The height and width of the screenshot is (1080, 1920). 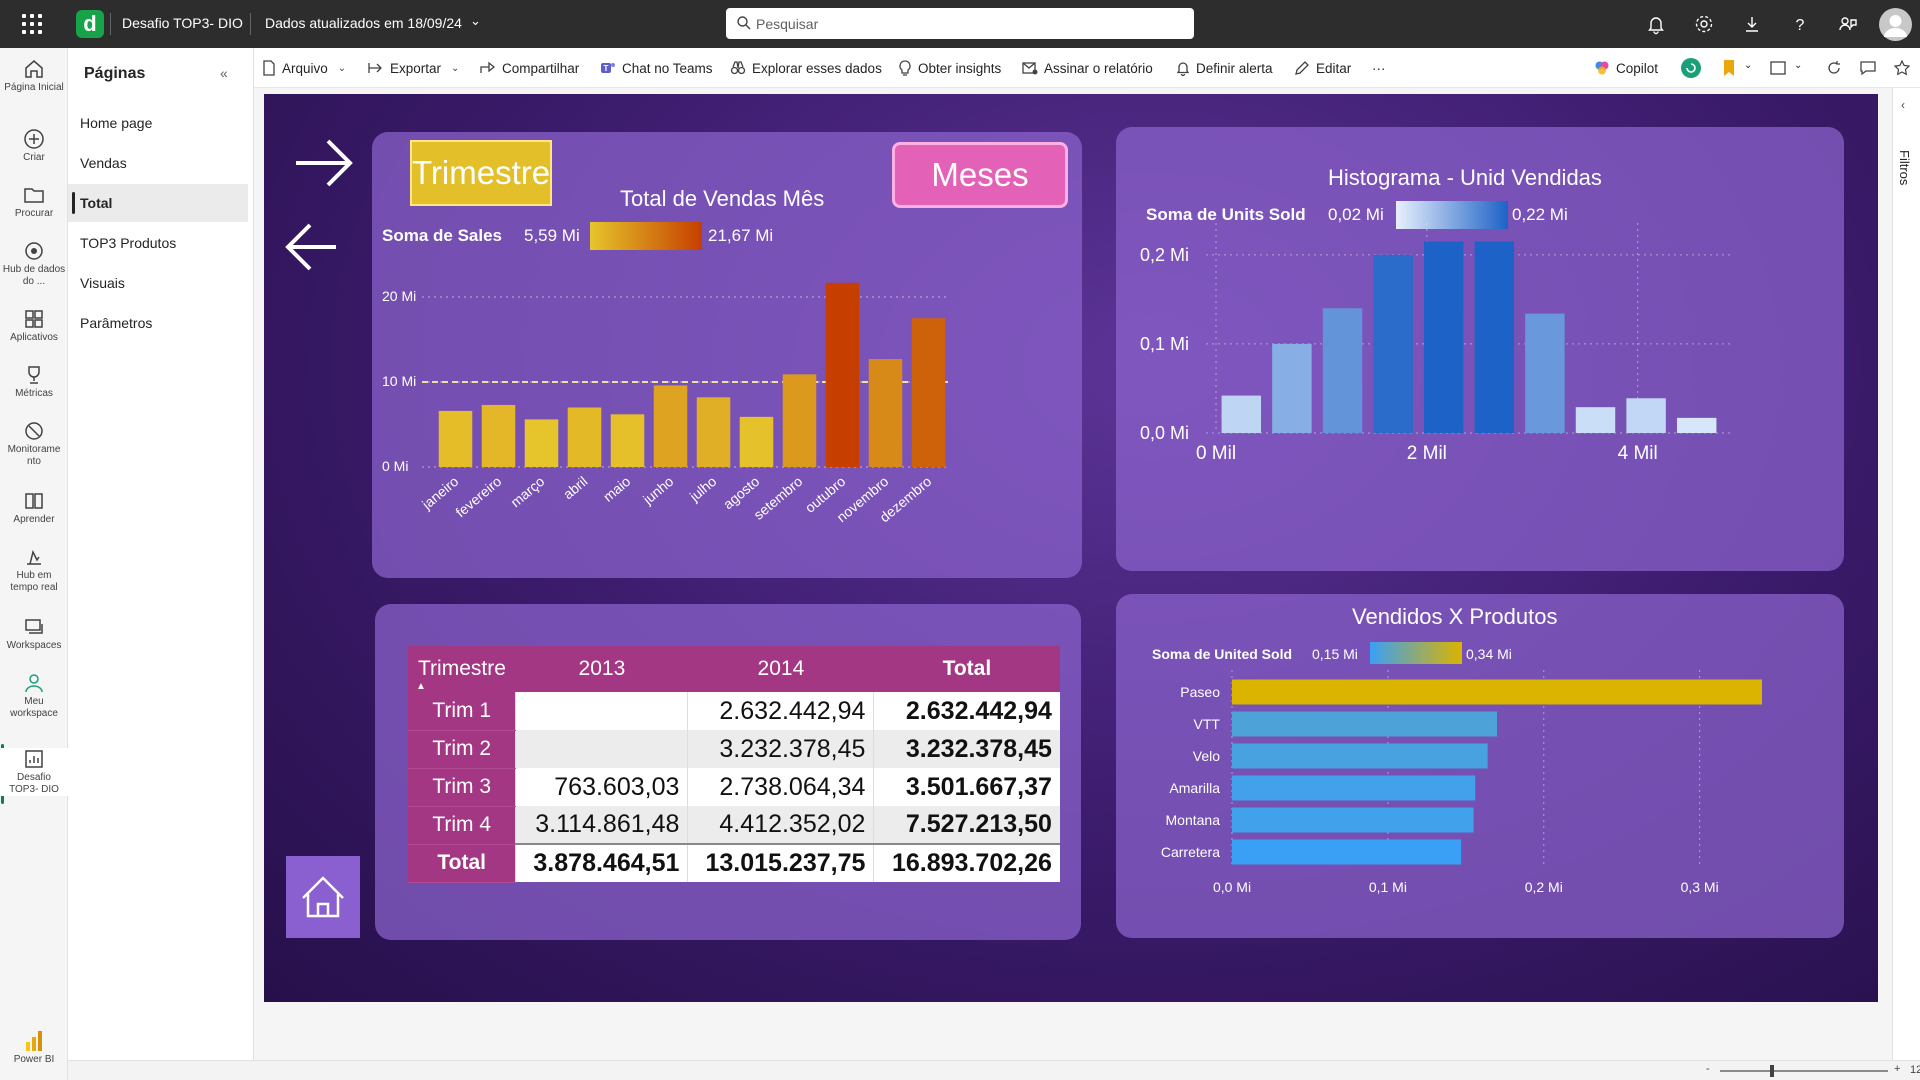 I want to click on sensitivity-icon, so click(x=1691, y=68).